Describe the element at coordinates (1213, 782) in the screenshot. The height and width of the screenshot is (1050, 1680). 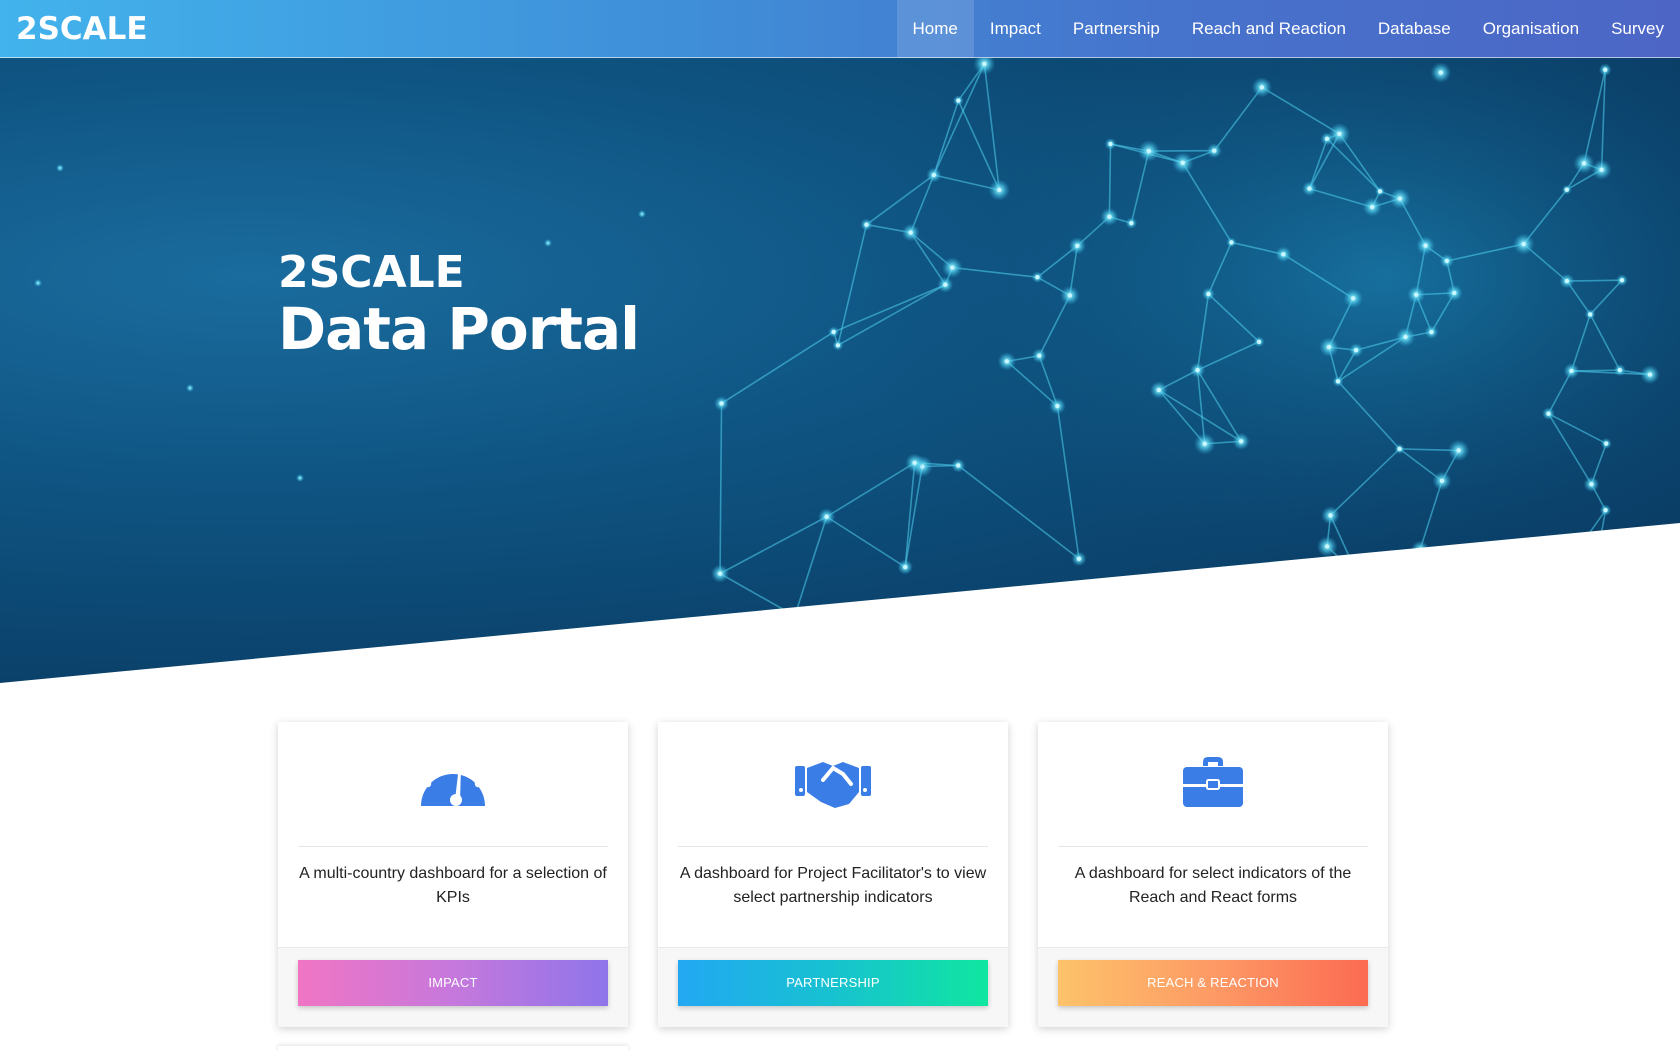
I see `briefcase-icon` at that location.